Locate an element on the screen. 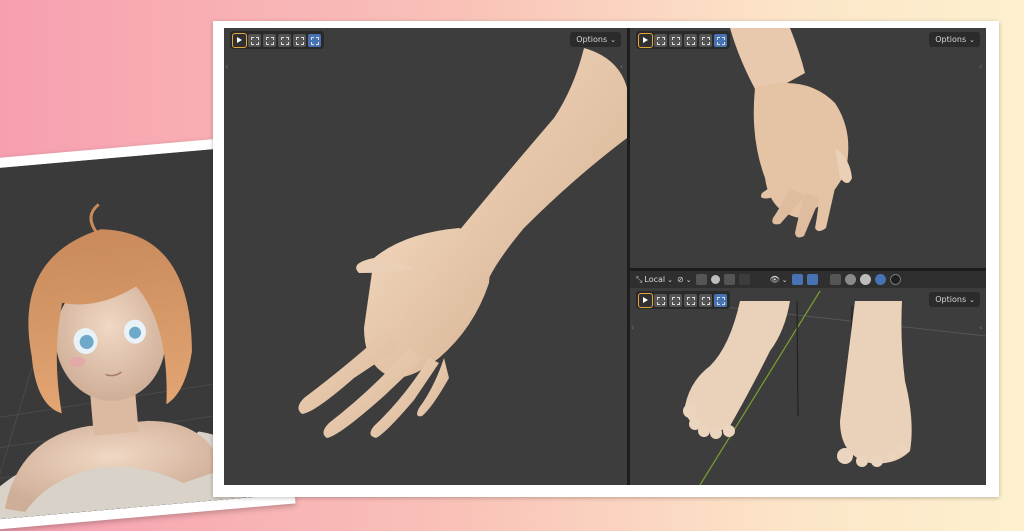  visibility-icon: 👁 is located at coordinates (774, 279).